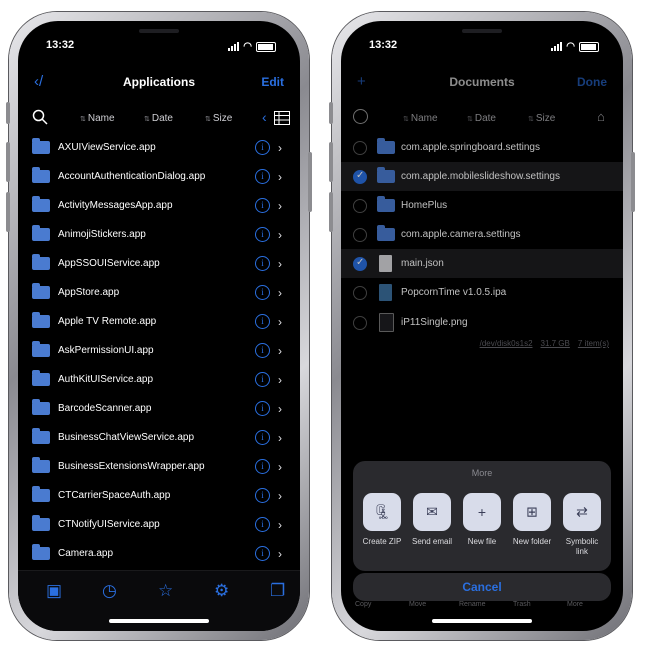  What do you see at coordinates (159, 176) in the screenshot?
I see `list-item: AccountAuthenticationDialog.app i ›` at bounding box center [159, 176].